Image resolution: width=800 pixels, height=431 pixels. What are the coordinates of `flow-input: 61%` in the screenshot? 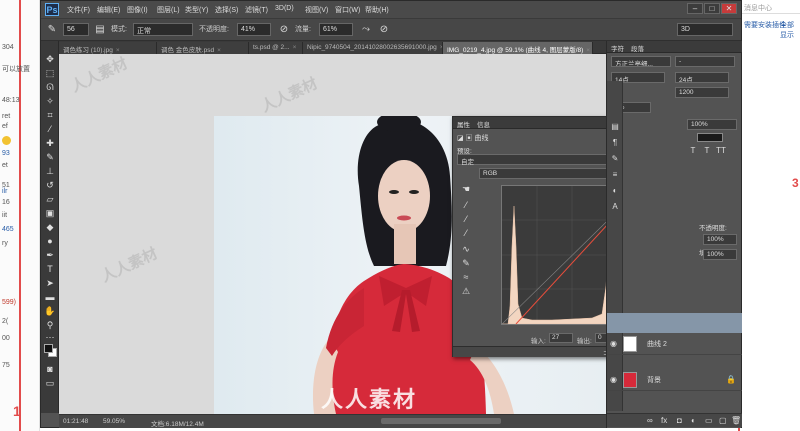 It's located at (336, 29).